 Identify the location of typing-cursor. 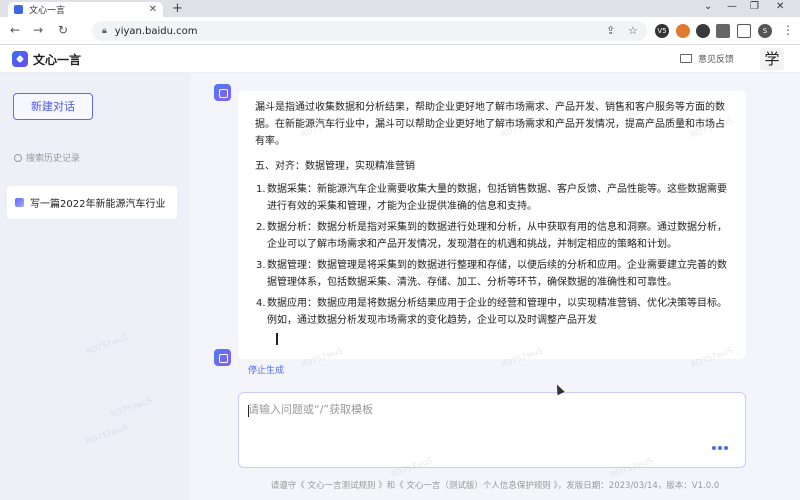
(277, 339).